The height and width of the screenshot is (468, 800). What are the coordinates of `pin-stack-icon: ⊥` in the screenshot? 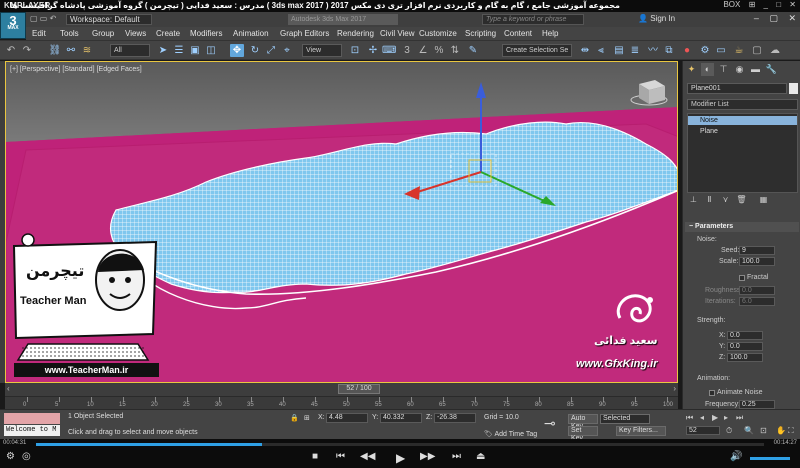 It's located at (693, 201).